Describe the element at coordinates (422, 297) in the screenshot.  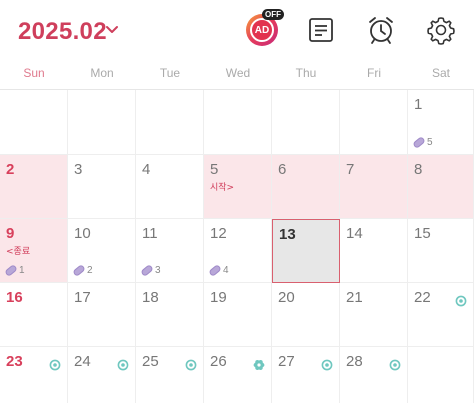
I see `day-number: 22` at that location.